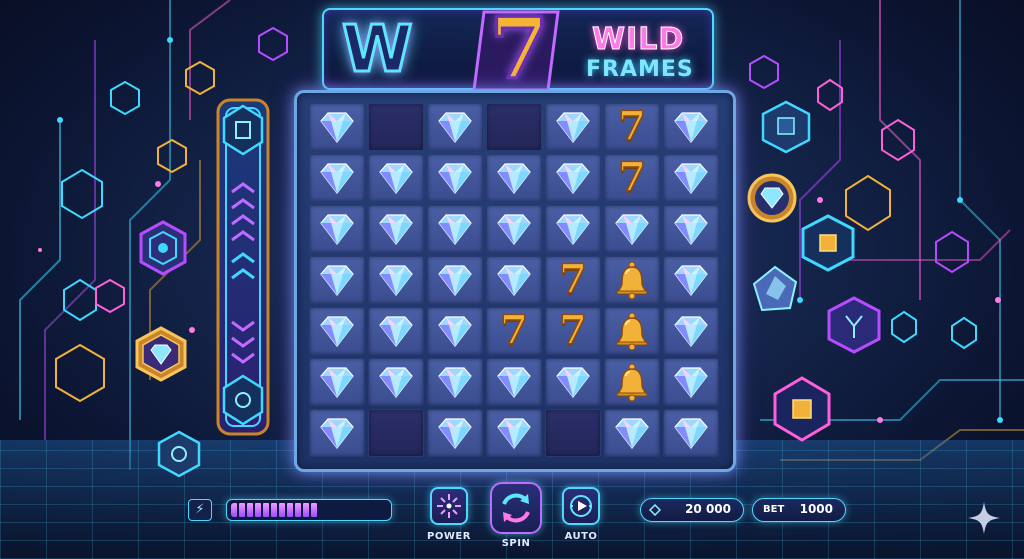 Image resolution: width=1024 pixels, height=559 pixels. Describe the element at coordinates (799, 510) in the screenshot. I see `bet-display: BET 1000` at that location.